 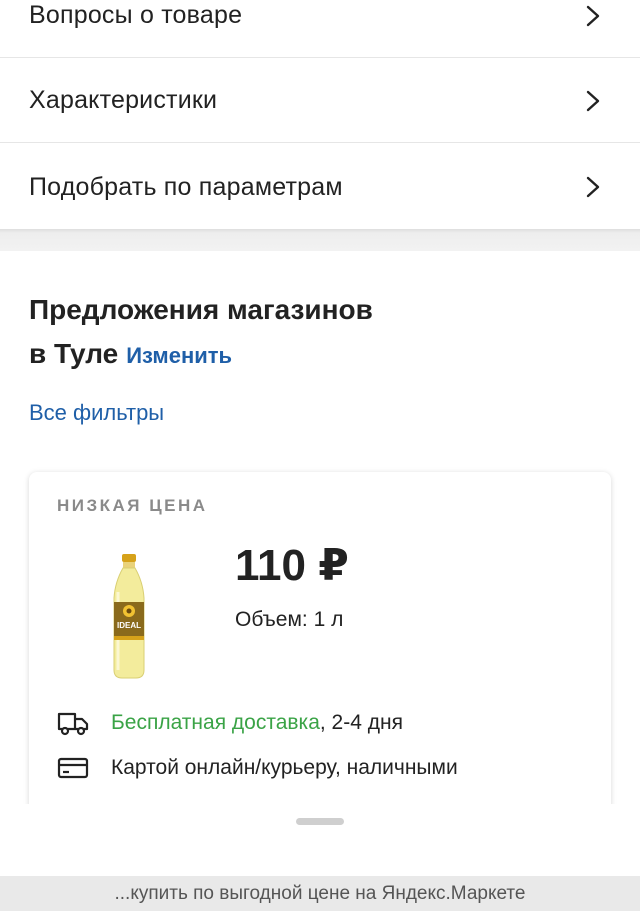 I want to click on free-delivery-text: Бесплатная доставка, so click(x=215, y=722).